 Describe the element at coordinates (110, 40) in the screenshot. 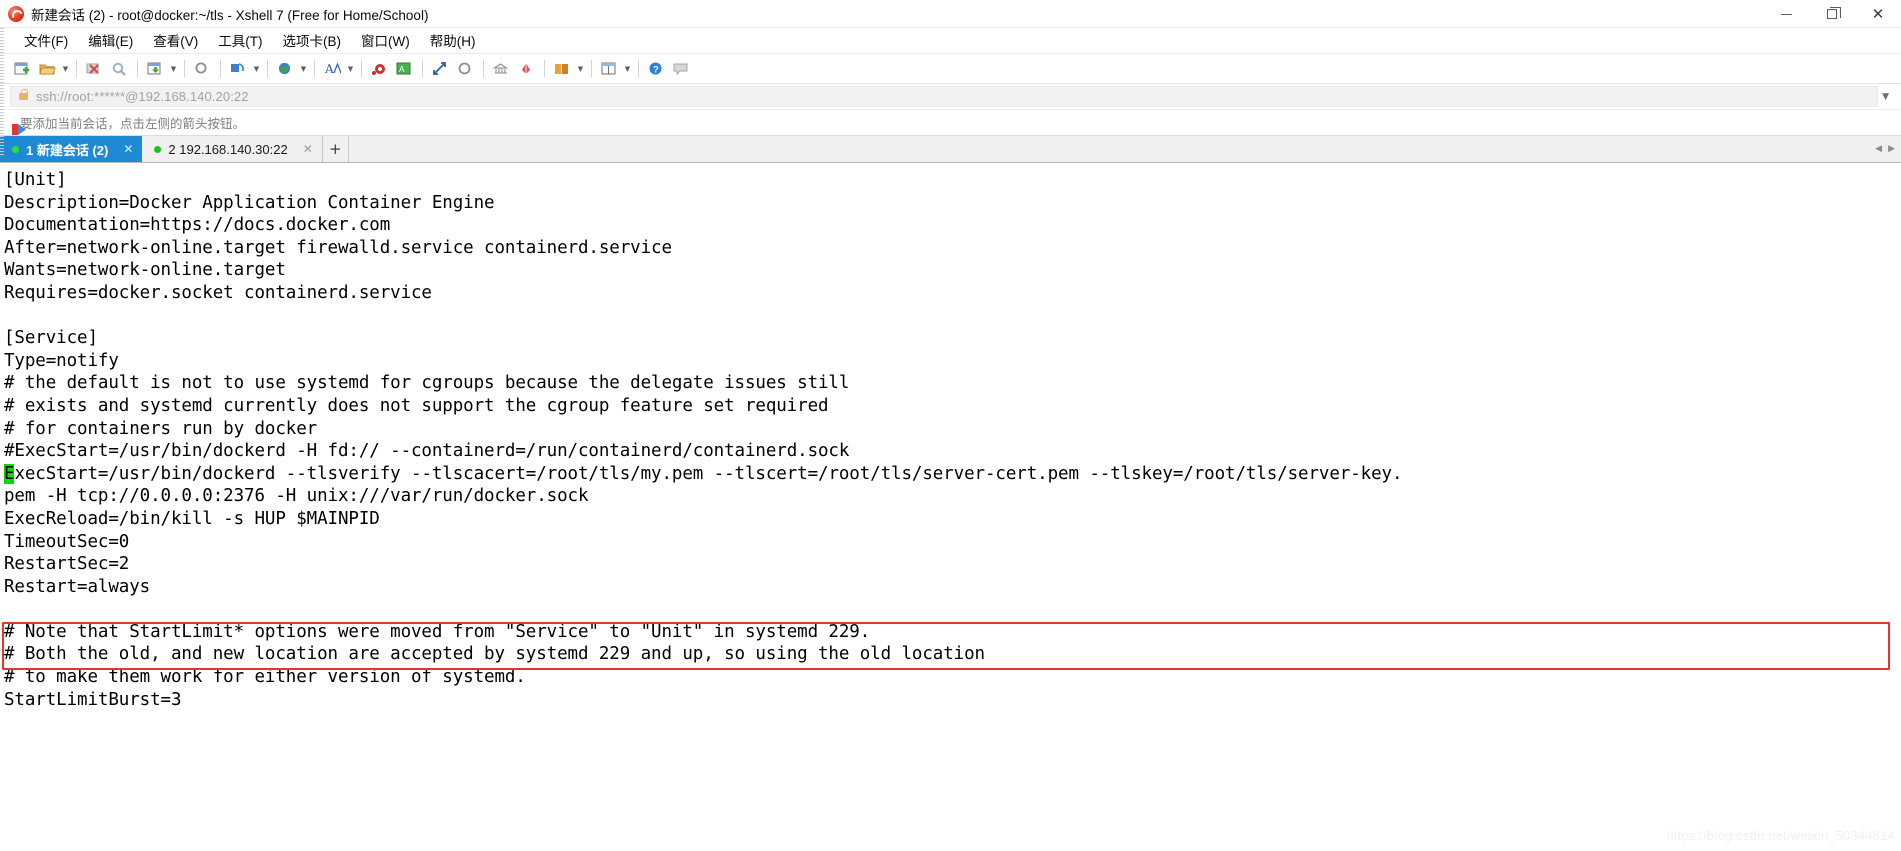

I see `menu-edit: 编辑(E)` at that location.